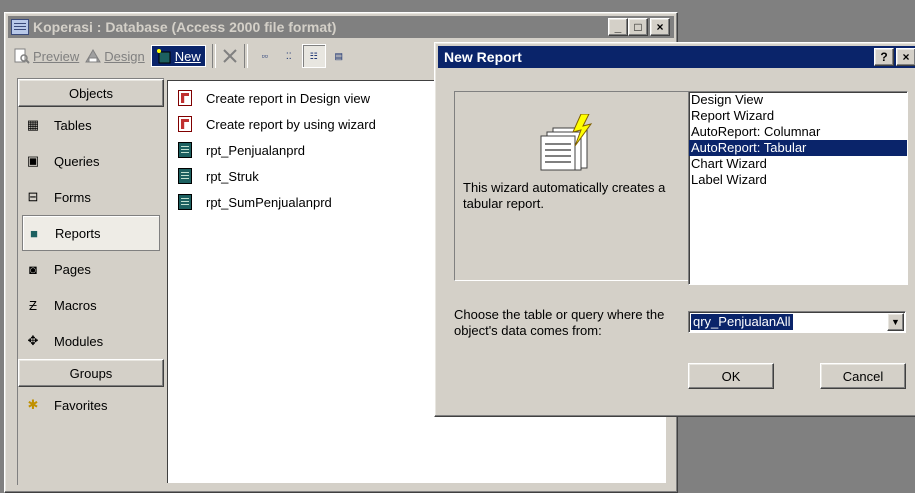 The width and height of the screenshot is (915, 493). I want to click on chevron-down-icon: ▼, so click(895, 322).